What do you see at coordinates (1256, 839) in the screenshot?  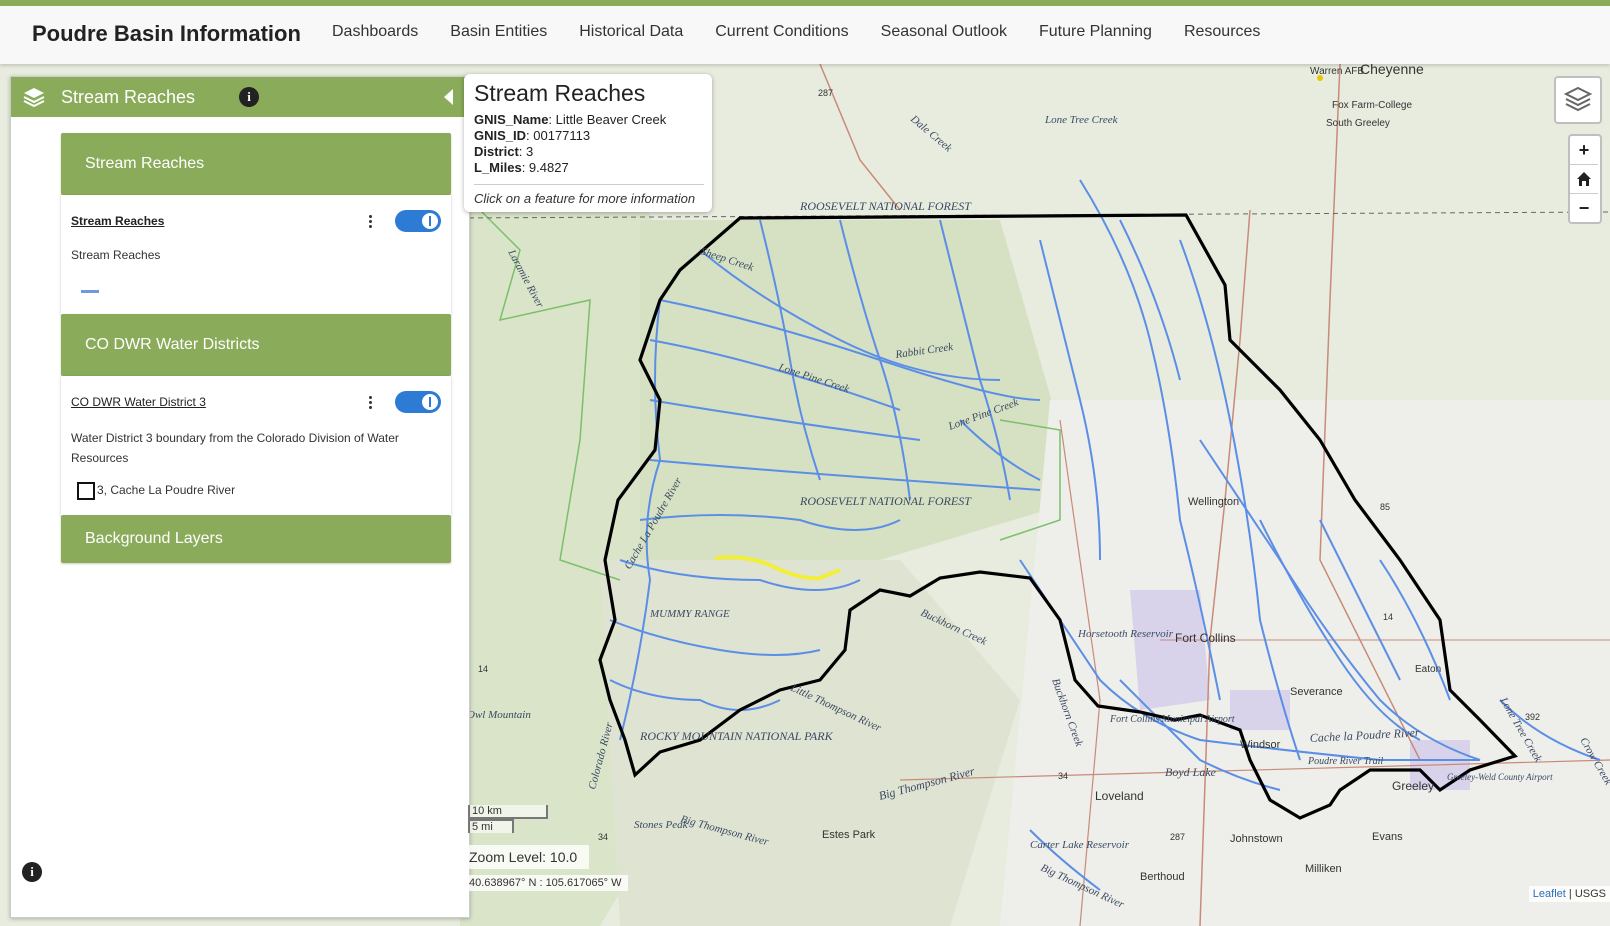 I see `map-label: Johnstown` at bounding box center [1256, 839].